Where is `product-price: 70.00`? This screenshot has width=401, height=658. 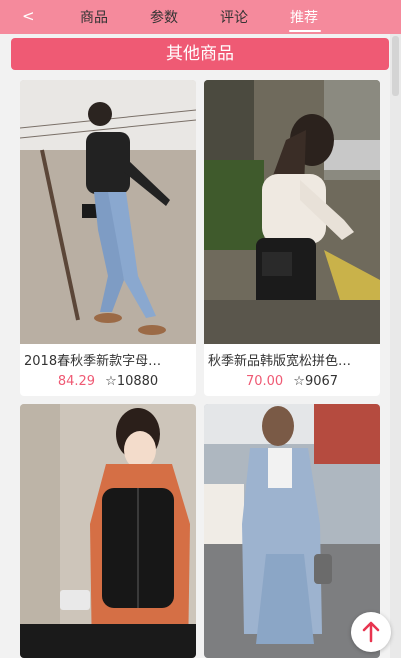 product-price: 70.00 is located at coordinates (264, 381).